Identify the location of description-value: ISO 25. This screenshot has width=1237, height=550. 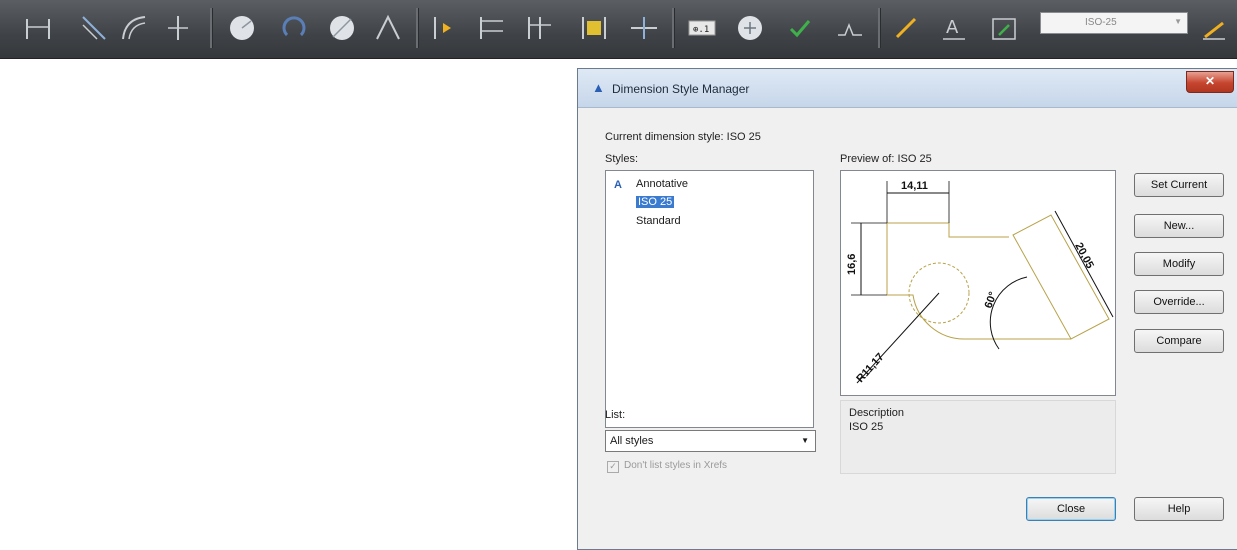
(866, 427).